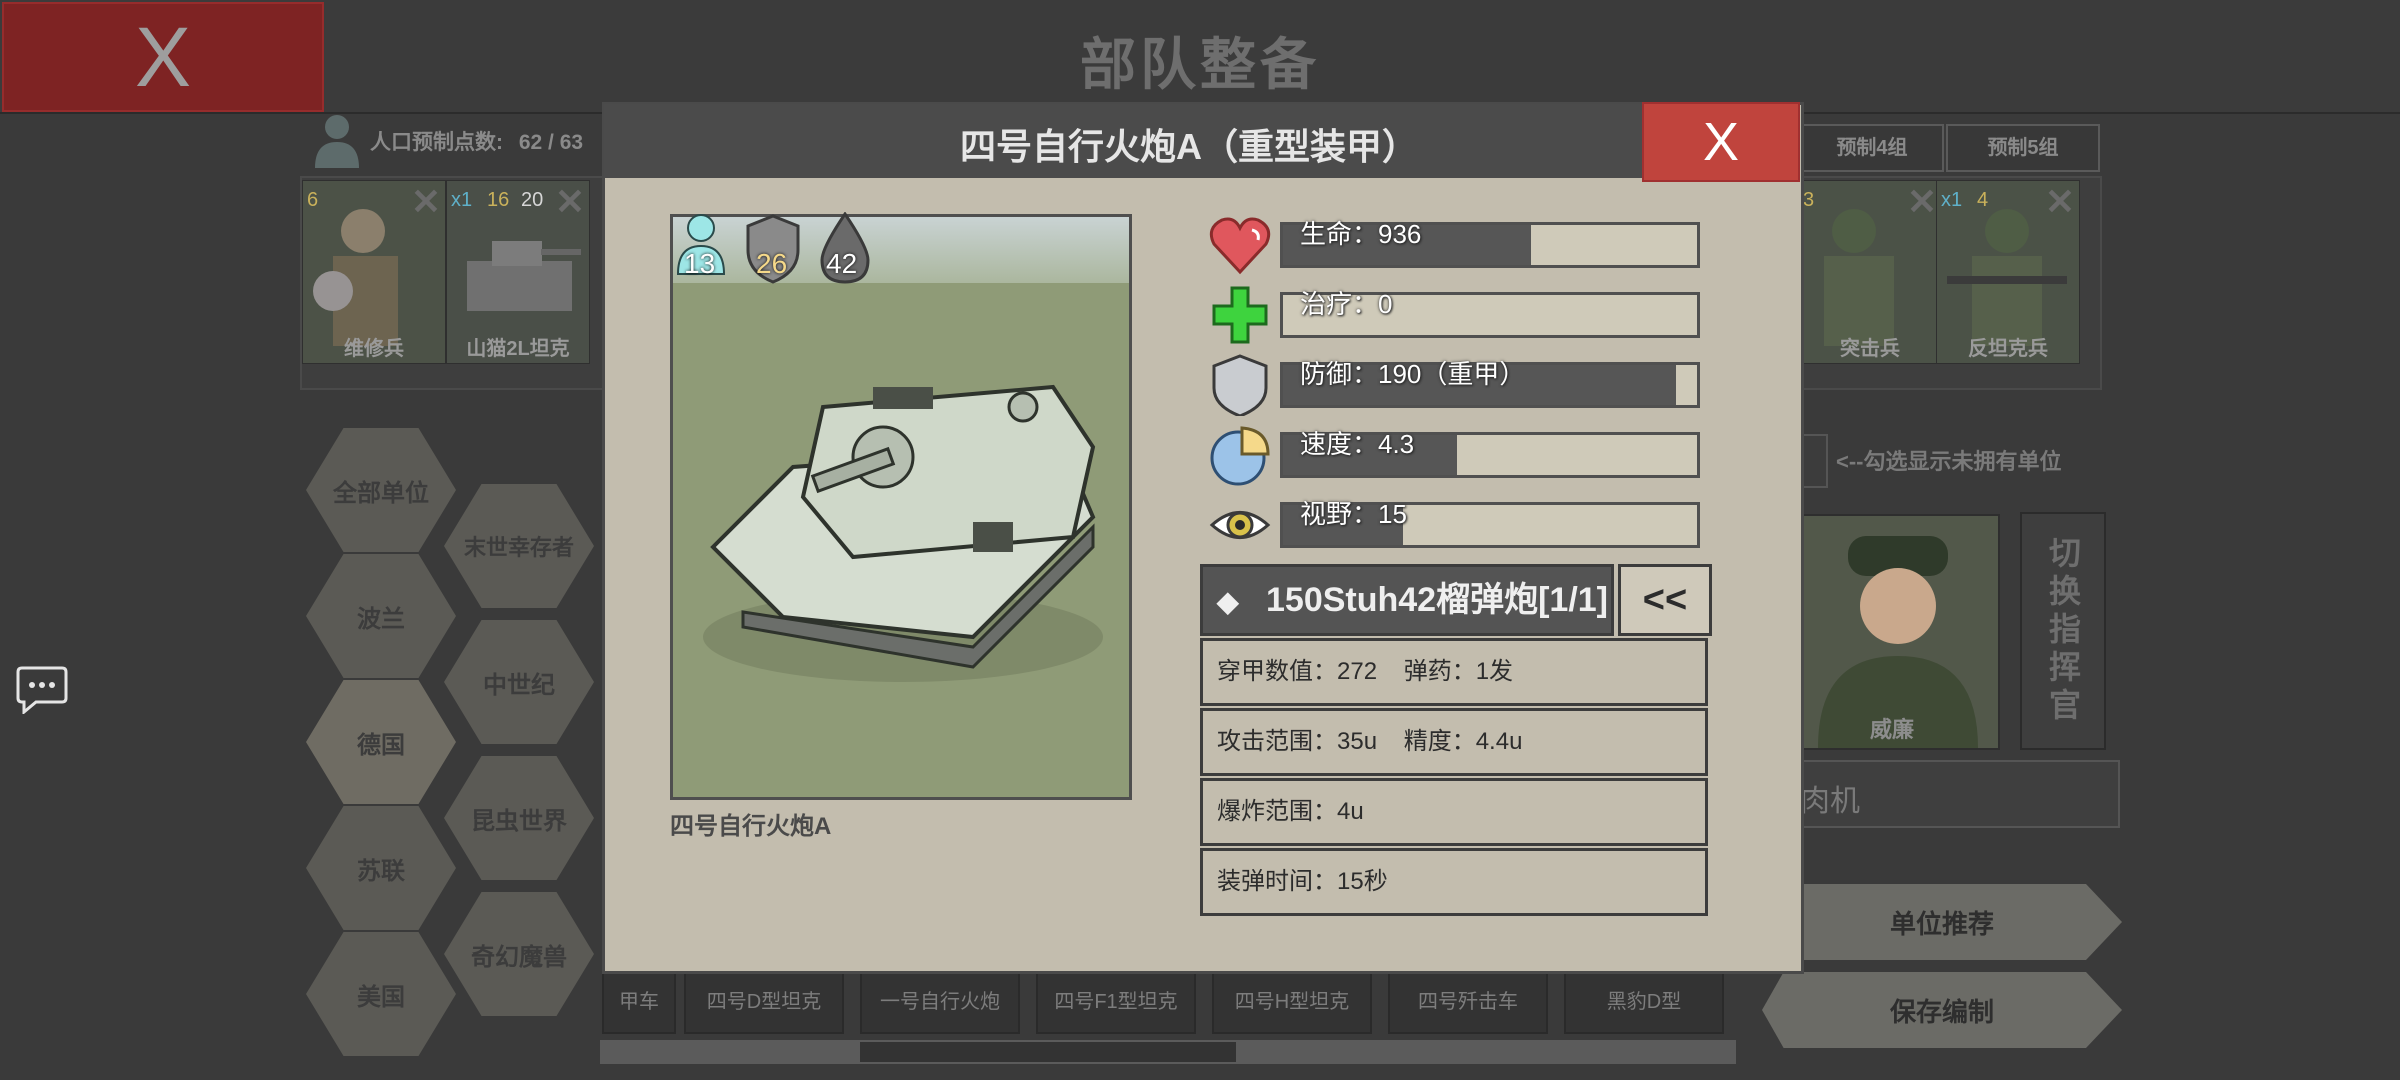 This screenshot has width=2400, height=1080. I want to click on speed-icon, so click(1240, 455).